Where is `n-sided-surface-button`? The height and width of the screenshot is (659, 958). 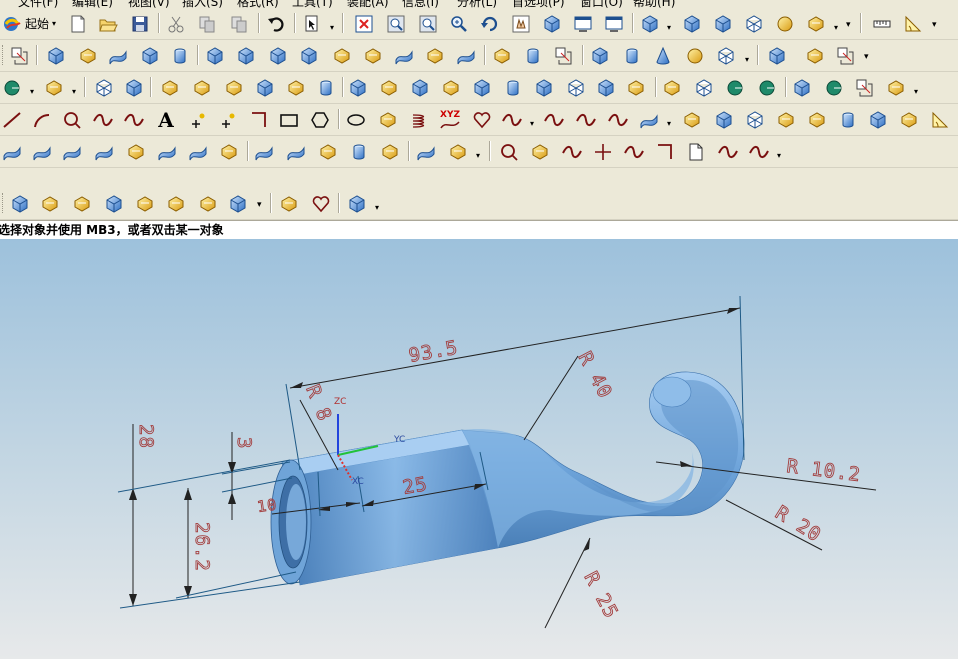 n-sided-surface-button is located at coordinates (167, 151).